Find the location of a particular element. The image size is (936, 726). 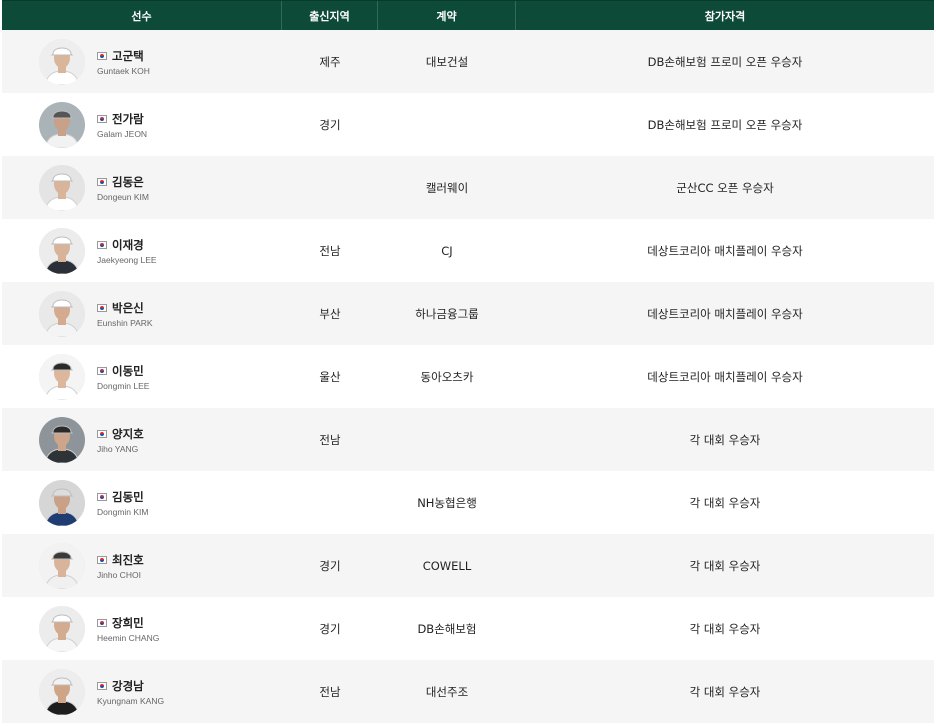

player-cell: 장희민 Heemin CHANG is located at coordinates (142, 628).